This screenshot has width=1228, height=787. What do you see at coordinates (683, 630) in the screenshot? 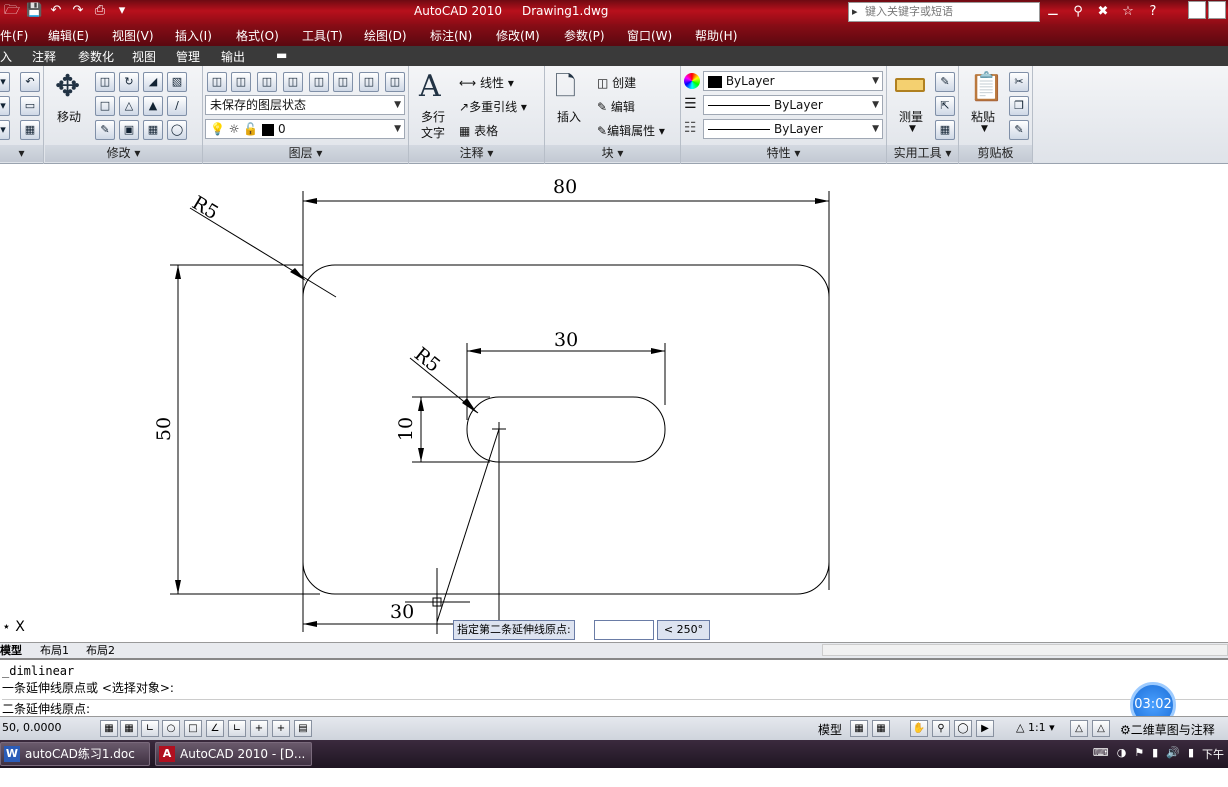
I see `dynamic-input-angle: < 250°` at bounding box center [683, 630].